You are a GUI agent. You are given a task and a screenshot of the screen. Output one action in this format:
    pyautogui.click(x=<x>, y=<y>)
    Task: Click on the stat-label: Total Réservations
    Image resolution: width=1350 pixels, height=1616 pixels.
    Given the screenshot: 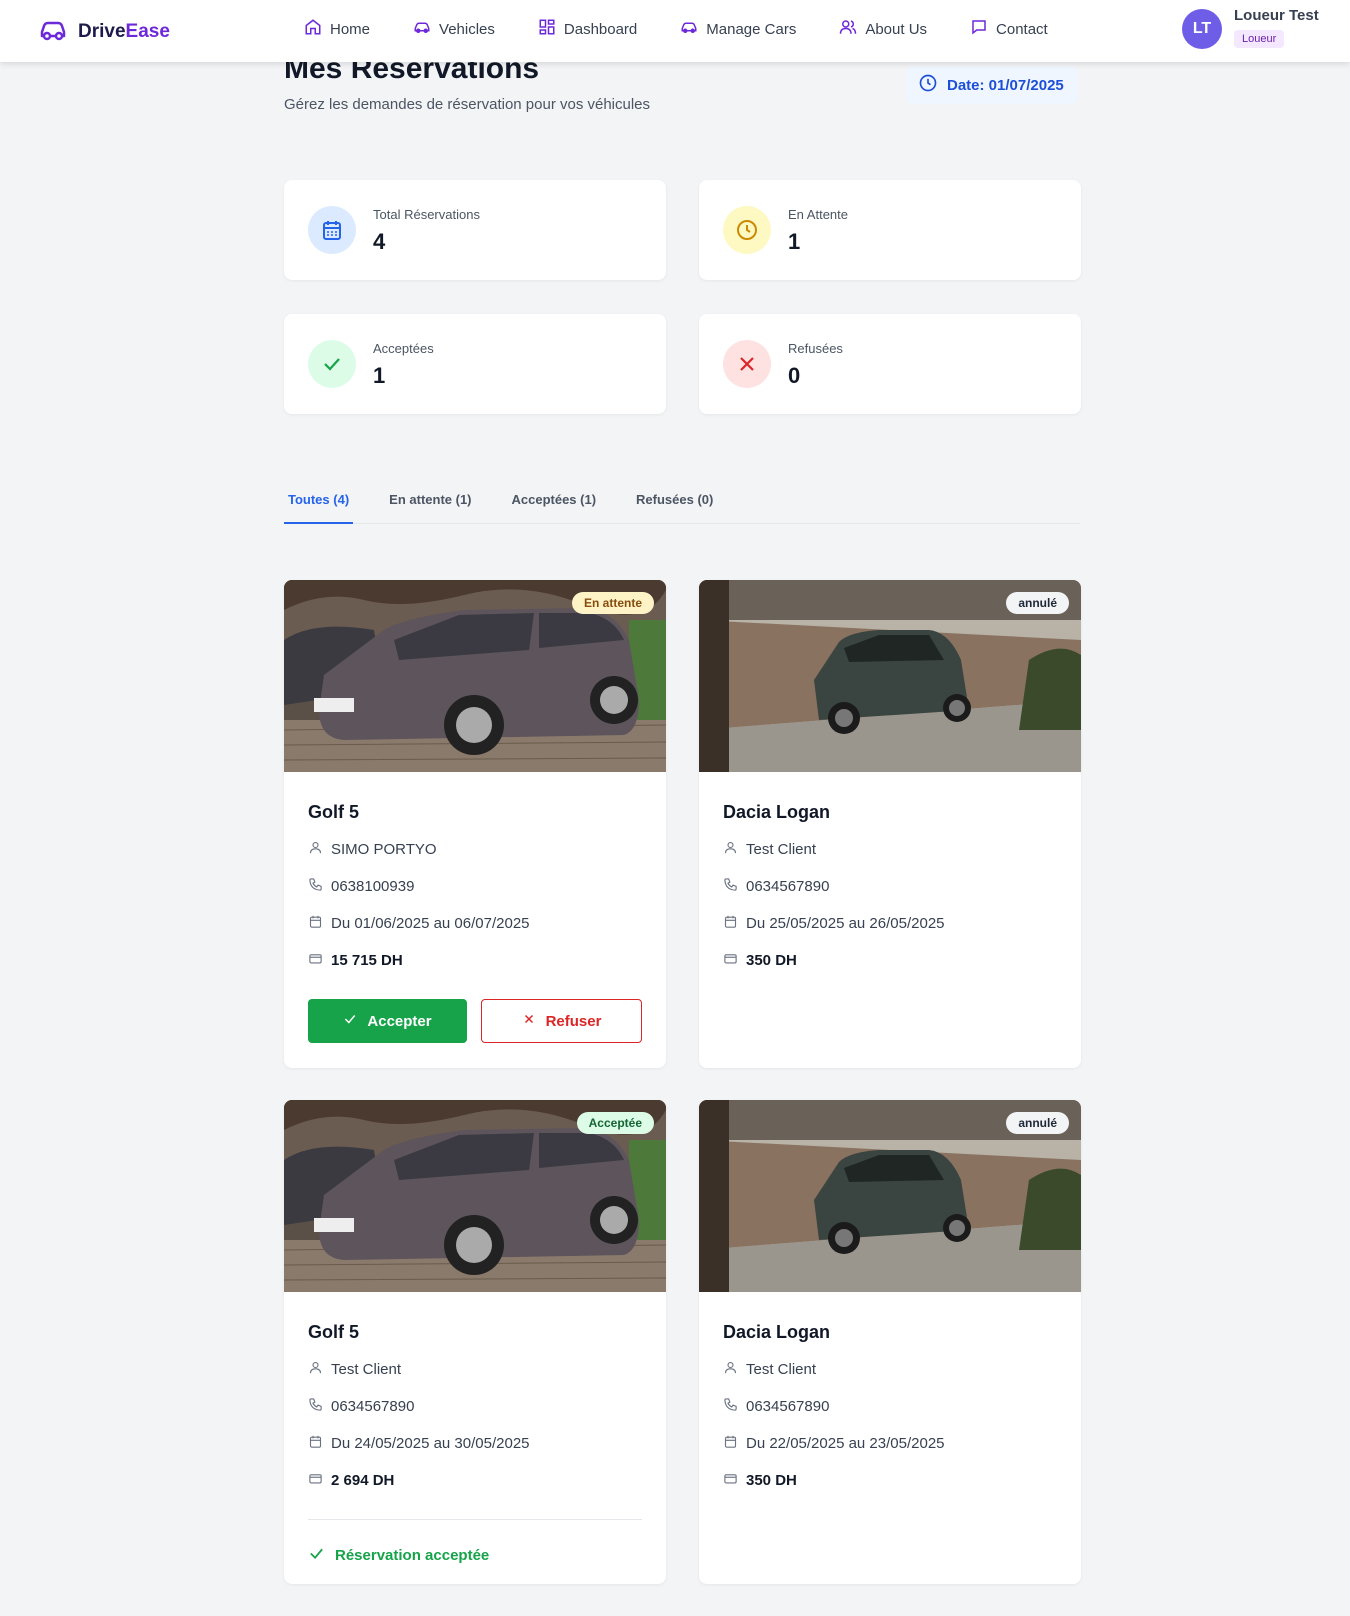 What is the action you would take?
    pyautogui.click(x=426, y=214)
    